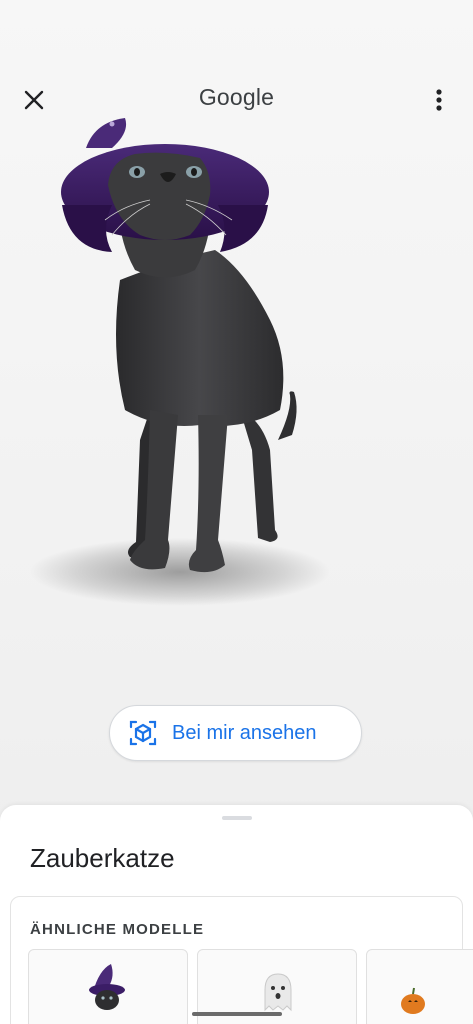  What do you see at coordinates (241, 960) in the screenshot?
I see `similar-models-card: ÄHNLICHE MODELLE` at bounding box center [241, 960].